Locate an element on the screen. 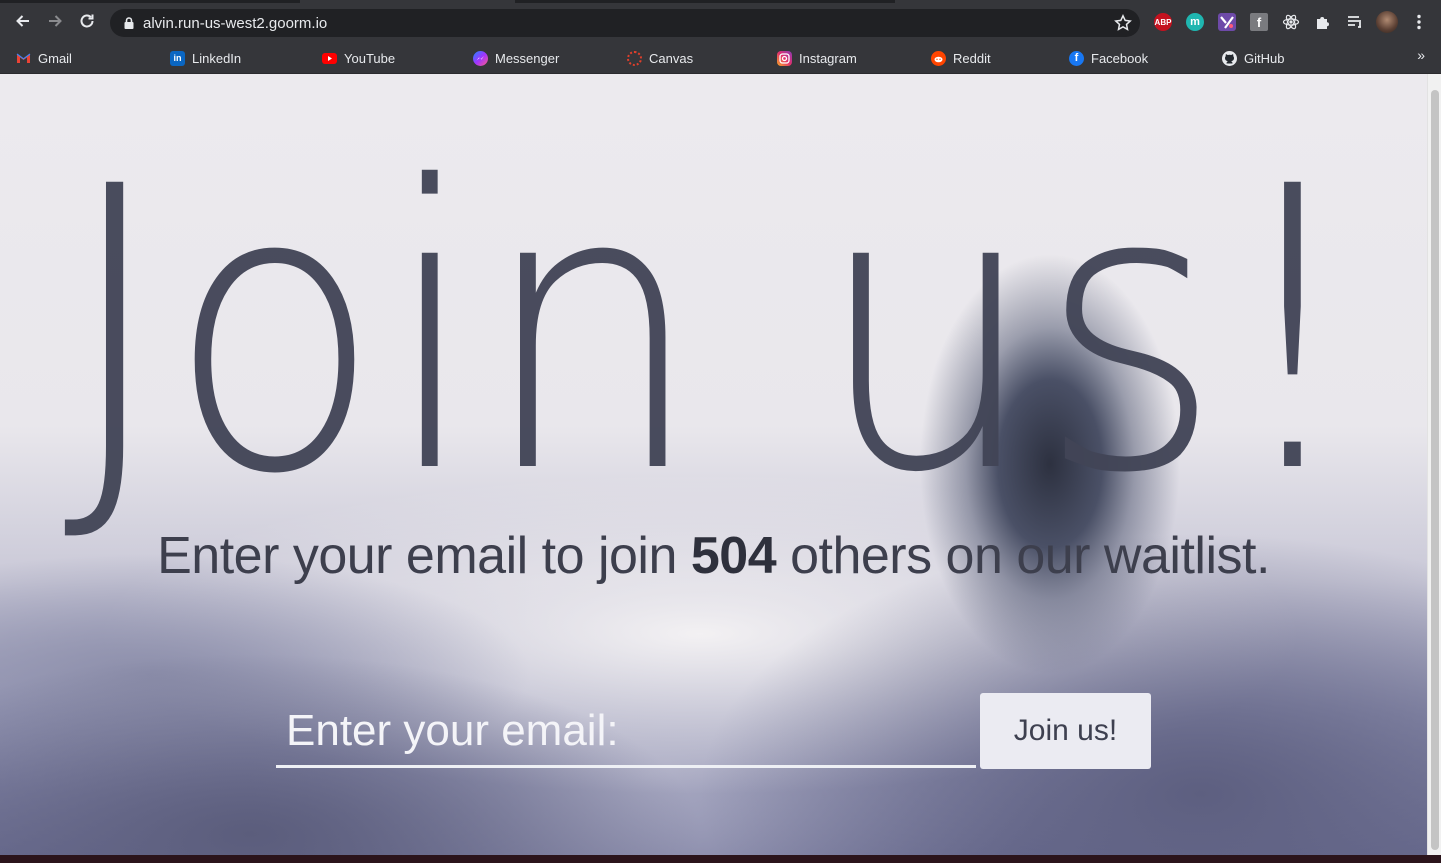 This screenshot has height=863, width=1441. linkedin-icon: in is located at coordinates (177, 58).